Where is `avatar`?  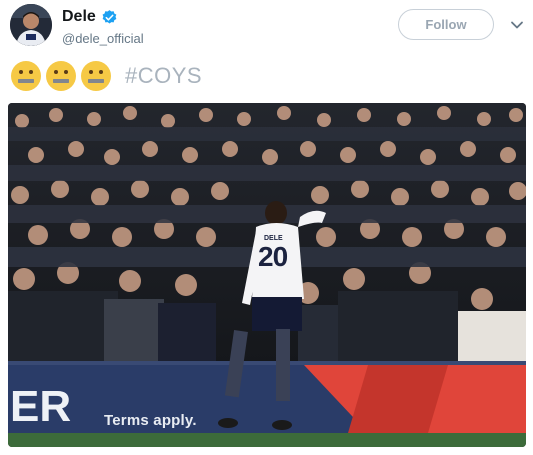
avatar is located at coordinates (31, 25).